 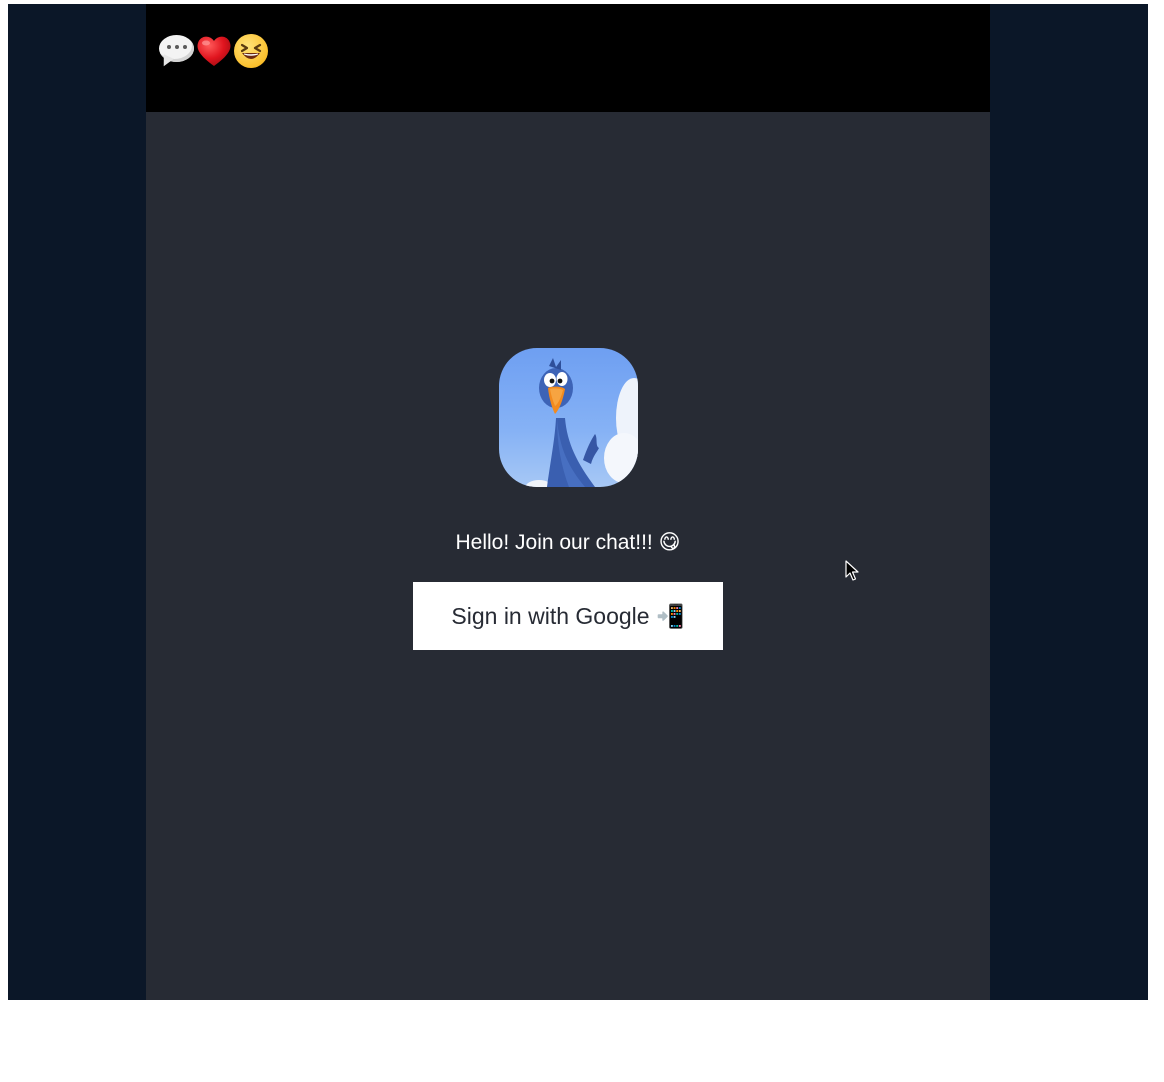 What do you see at coordinates (852, 573) in the screenshot?
I see `mouse-cursor-icon` at bounding box center [852, 573].